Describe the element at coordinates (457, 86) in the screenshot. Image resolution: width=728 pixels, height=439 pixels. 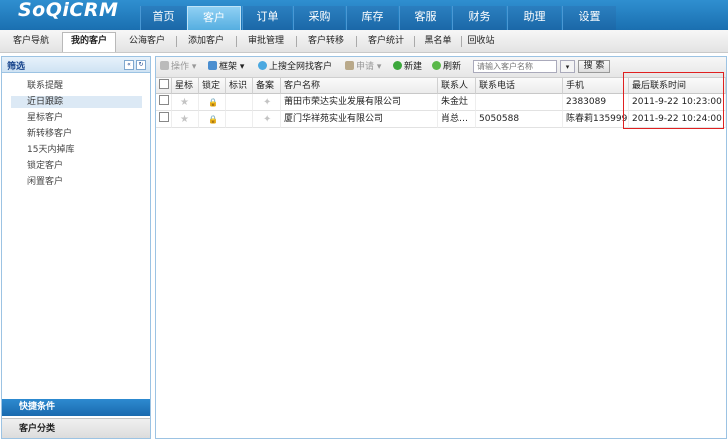
I see `col-contact: 联系人` at that location.